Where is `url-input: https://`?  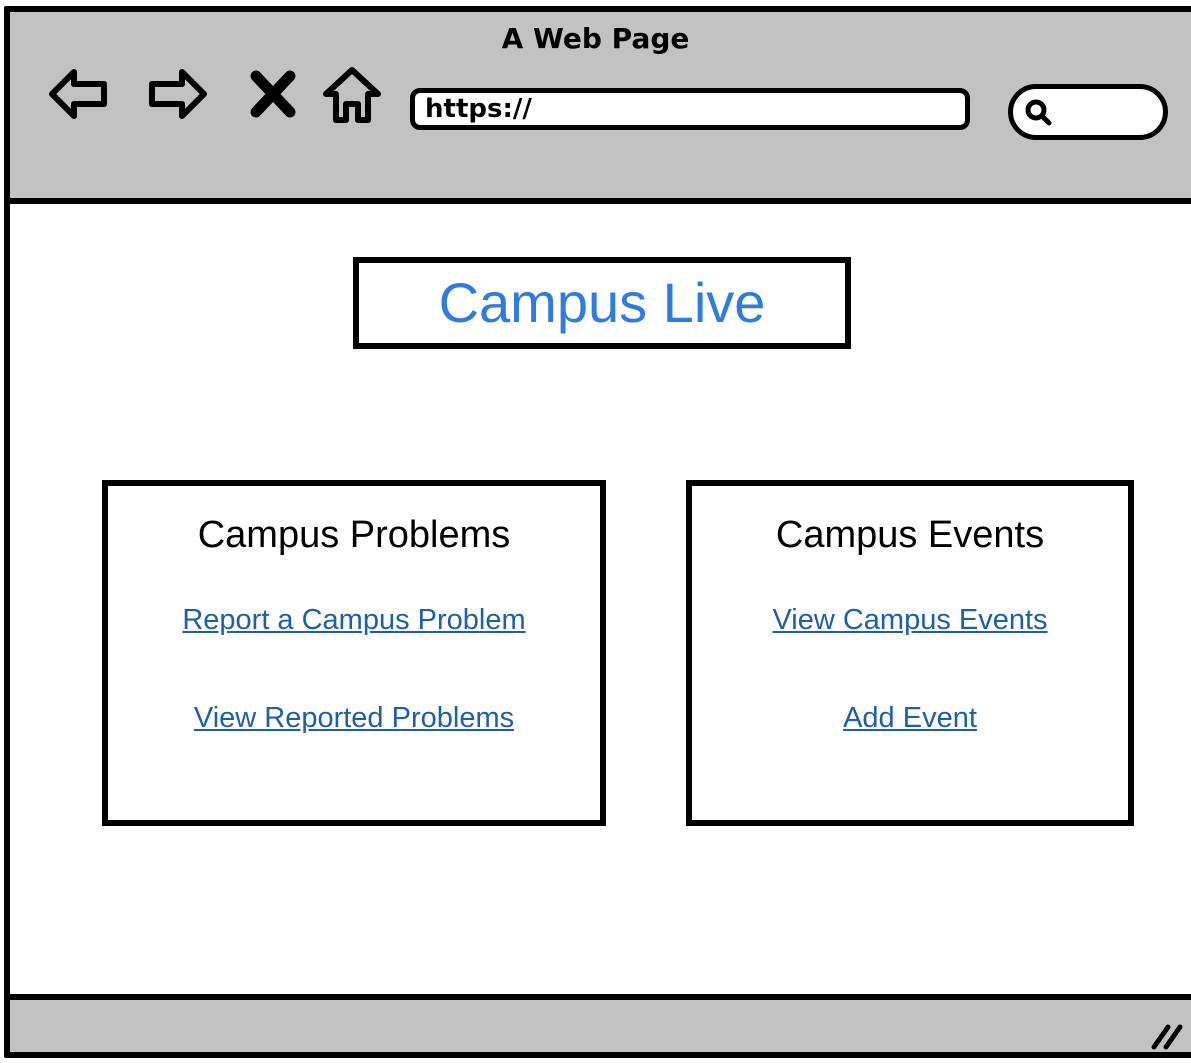 url-input: https:// is located at coordinates (690, 109).